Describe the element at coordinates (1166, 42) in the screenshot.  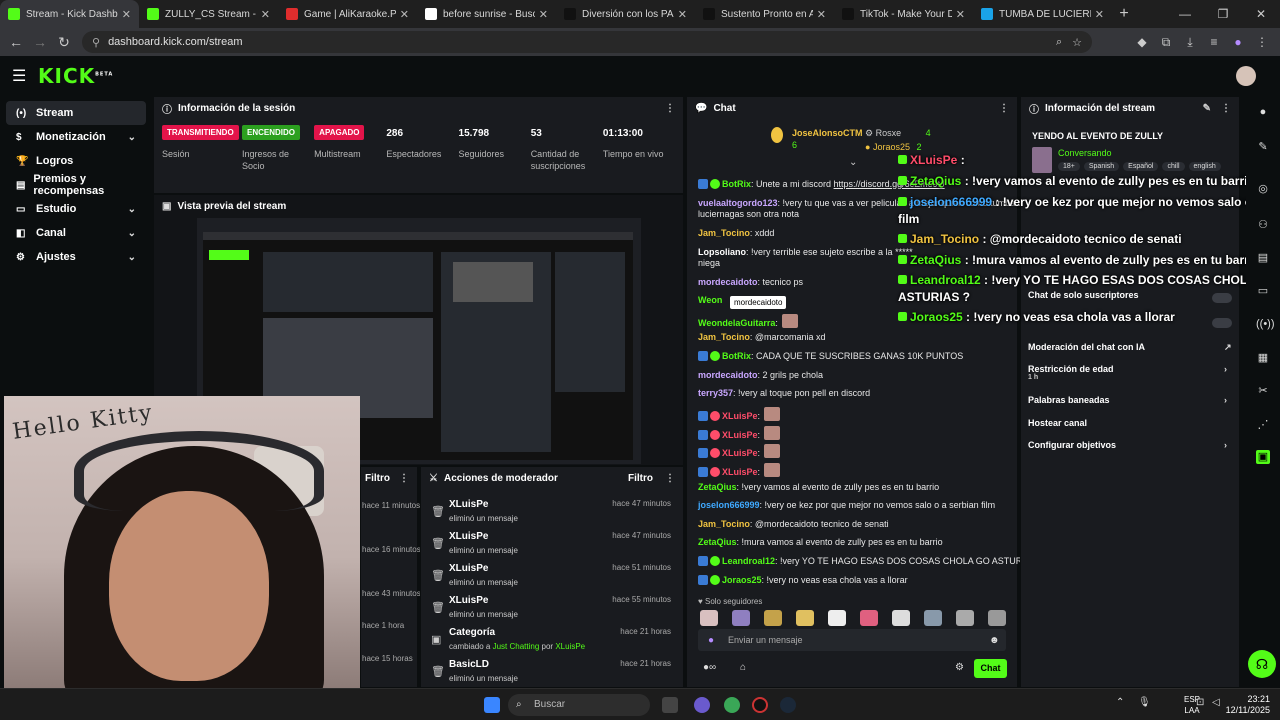
I see `puzzle-icon: ⧉` at that location.